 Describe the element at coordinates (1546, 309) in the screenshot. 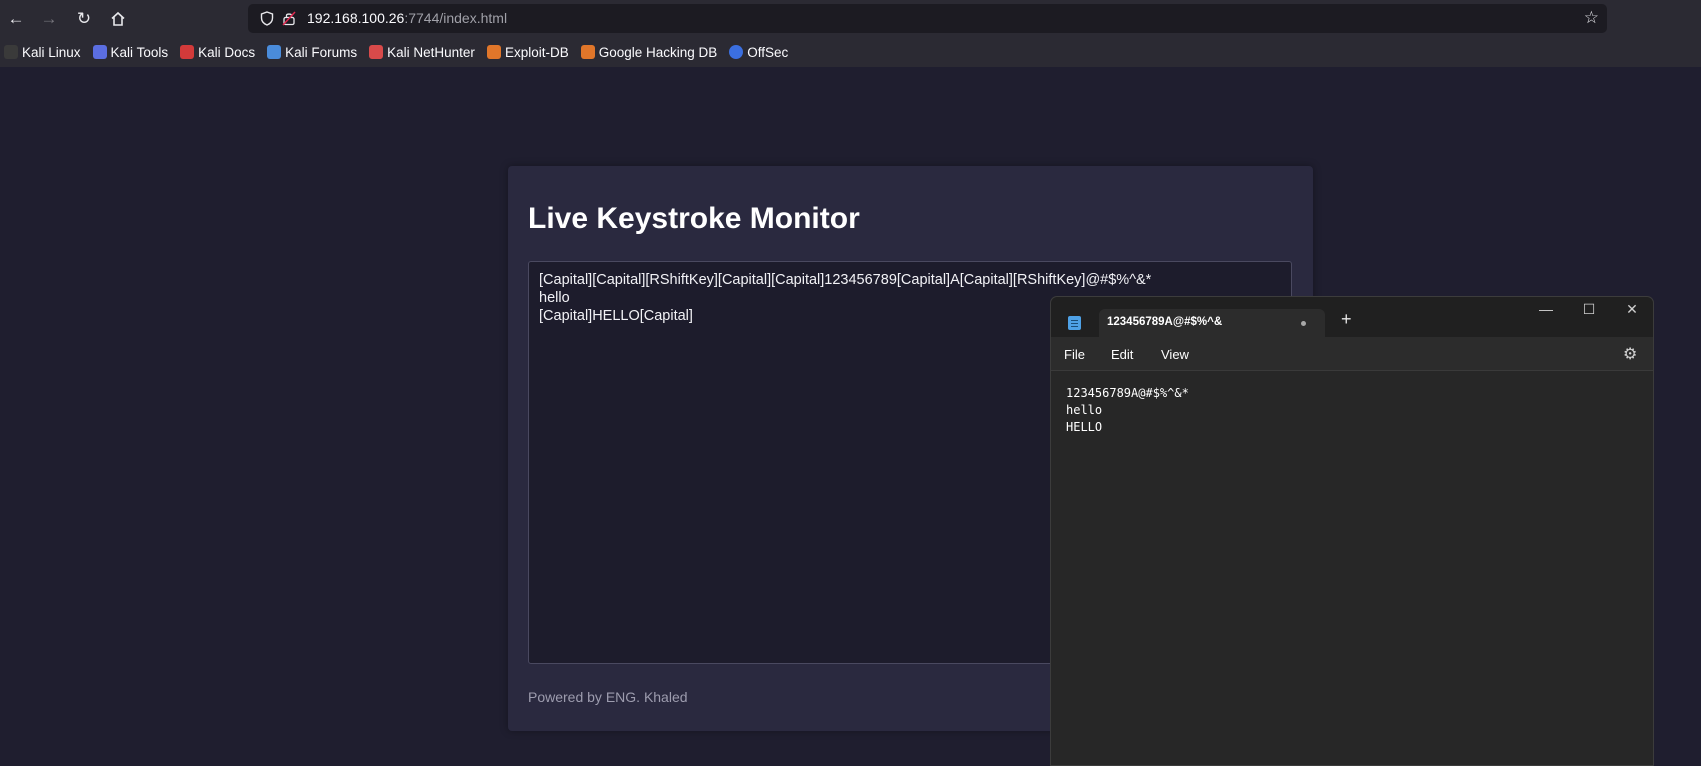

I see `minimize-icon: —` at that location.